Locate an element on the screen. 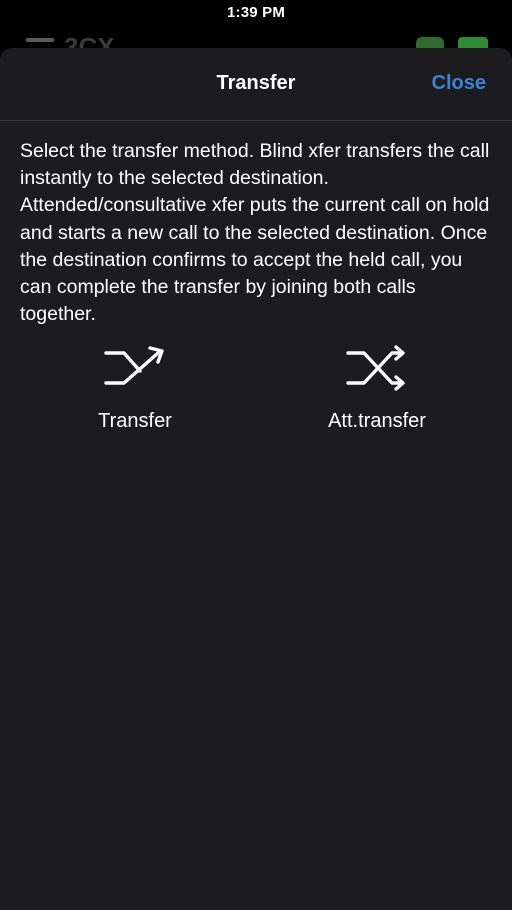  transfer-options: Transfer Att.transfer is located at coordinates (256, 395).